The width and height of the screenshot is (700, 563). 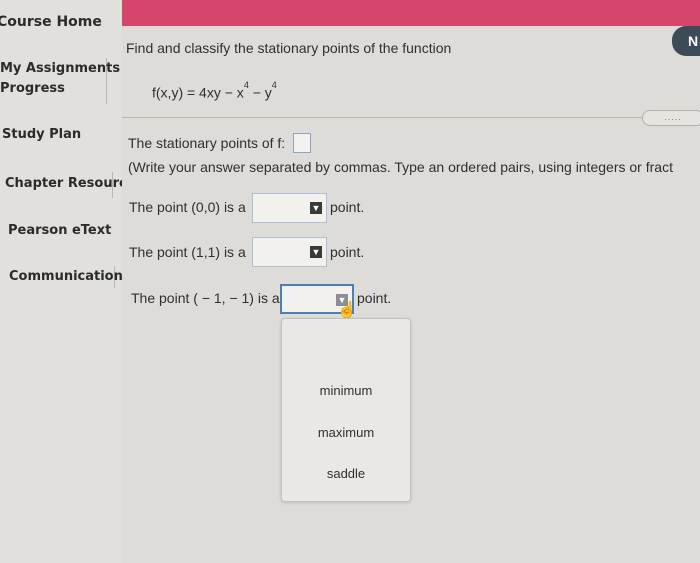 What do you see at coordinates (302, 143) in the screenshot?
I see `stationary-points-input` at bounding box center [302, 143].